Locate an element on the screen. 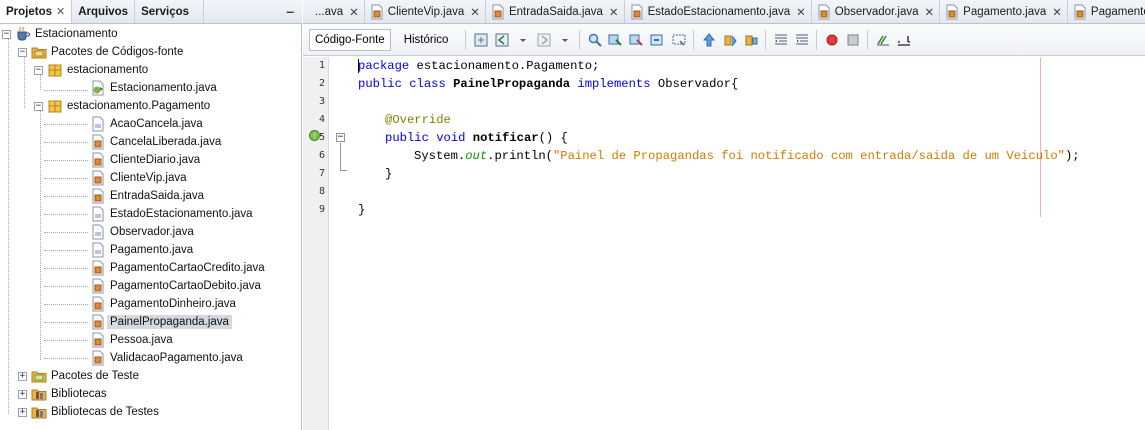  file-tab: Observador.java ✕ is located at coordinates (876, 11).